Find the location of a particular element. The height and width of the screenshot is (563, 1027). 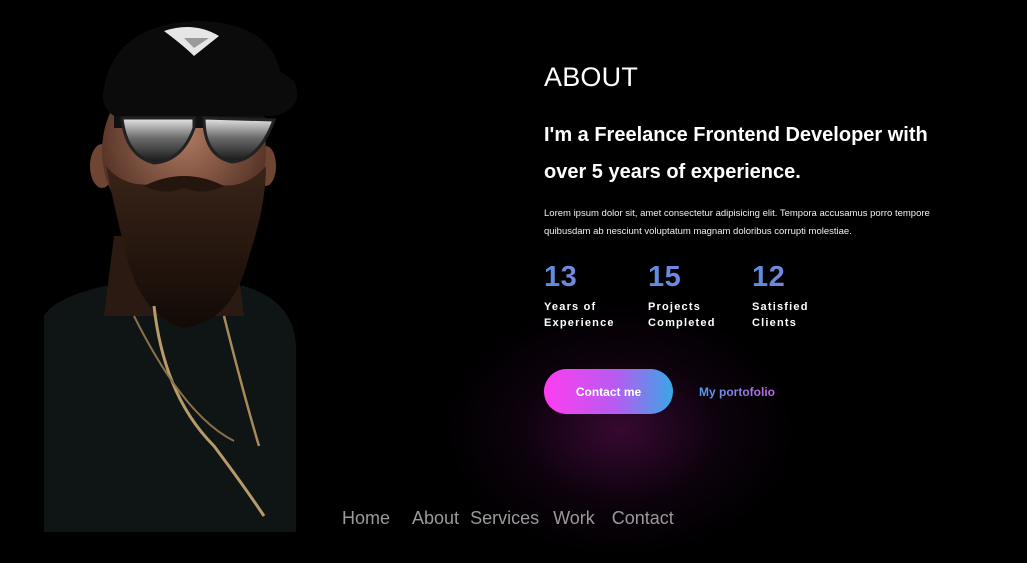

contact-me-button: Contact me is located at coordinates (608, 391).